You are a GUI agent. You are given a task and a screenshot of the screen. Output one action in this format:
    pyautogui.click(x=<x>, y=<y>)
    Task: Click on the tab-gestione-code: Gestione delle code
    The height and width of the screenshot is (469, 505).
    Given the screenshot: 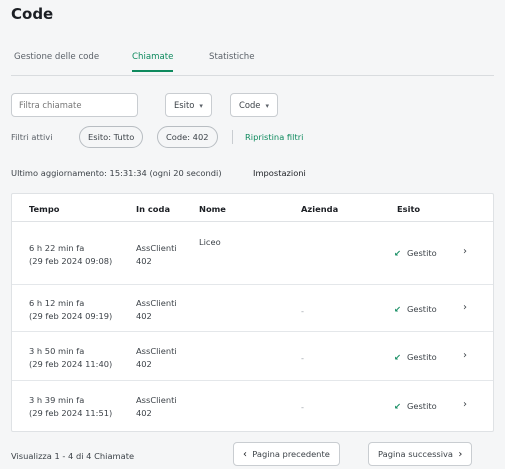 What is the action you would take?
    pyautogui.click(x=56, y=61)
    